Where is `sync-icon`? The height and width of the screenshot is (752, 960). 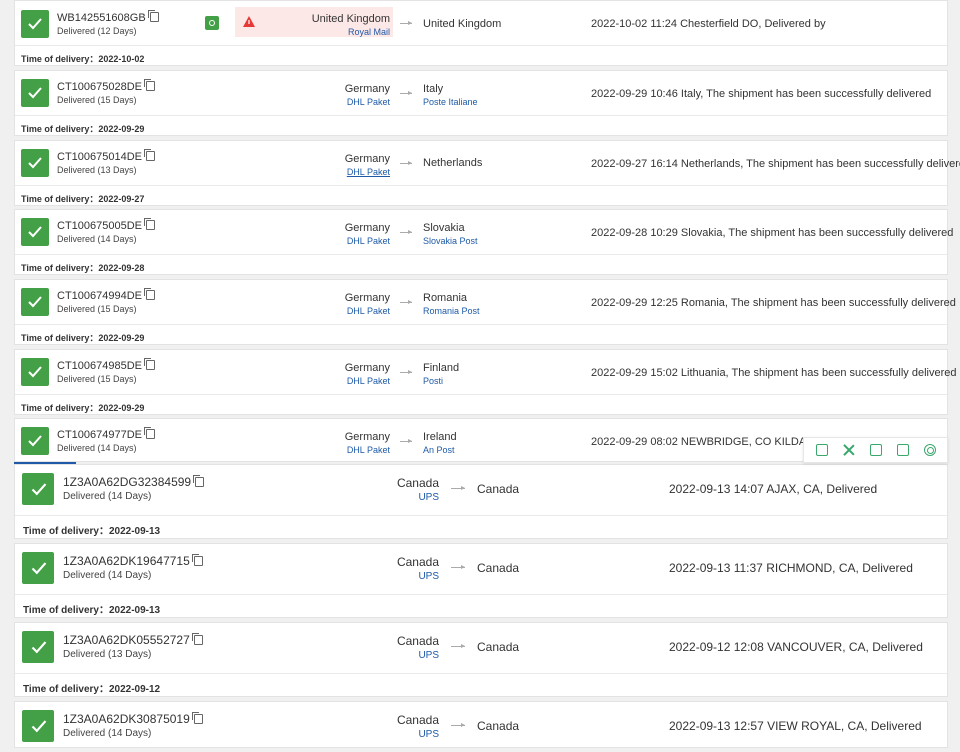 sync-icon is located at coordinates (212, 23).